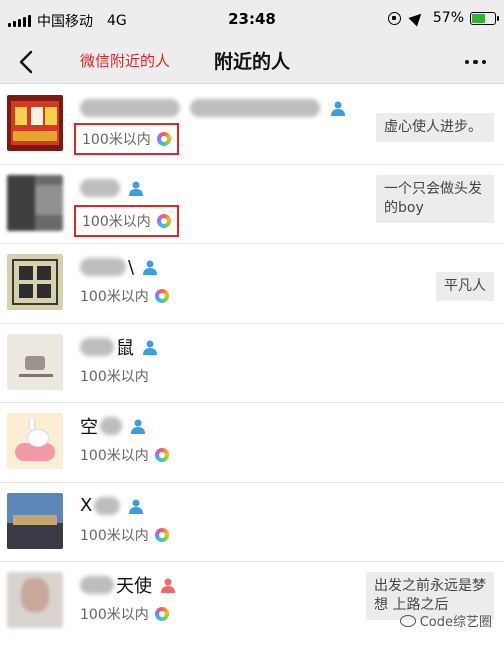 The image size is (504, 646). What do you see at coordinates (131, 267) in the screenshot?
I see `name-visible: \` at bounding box center [131, 267].